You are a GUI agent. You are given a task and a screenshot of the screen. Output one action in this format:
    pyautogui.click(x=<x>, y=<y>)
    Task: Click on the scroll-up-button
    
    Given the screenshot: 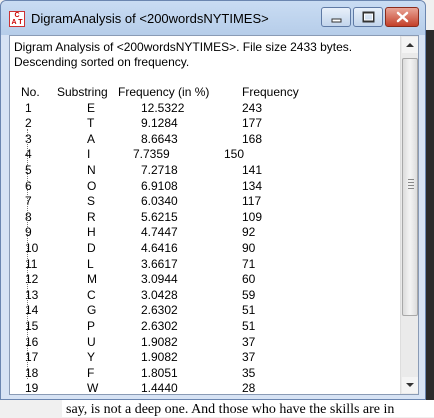 What is the action you would take?
    pyautogui.click(x=410, y=45)
    